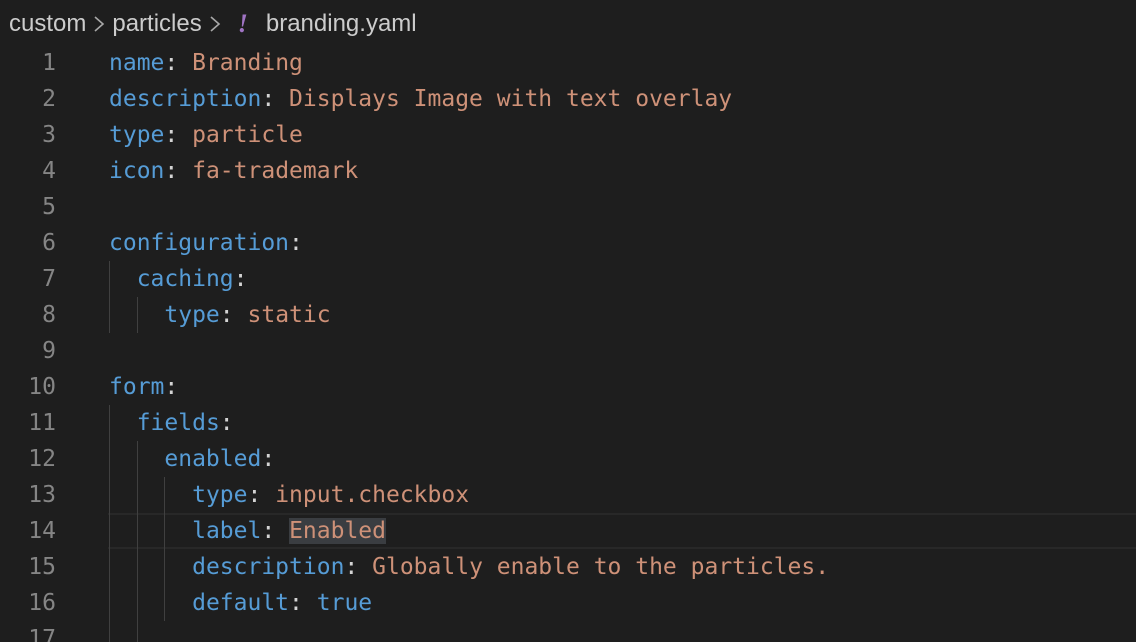  I want to click on yaml-value: Branding, so click(247, 63).